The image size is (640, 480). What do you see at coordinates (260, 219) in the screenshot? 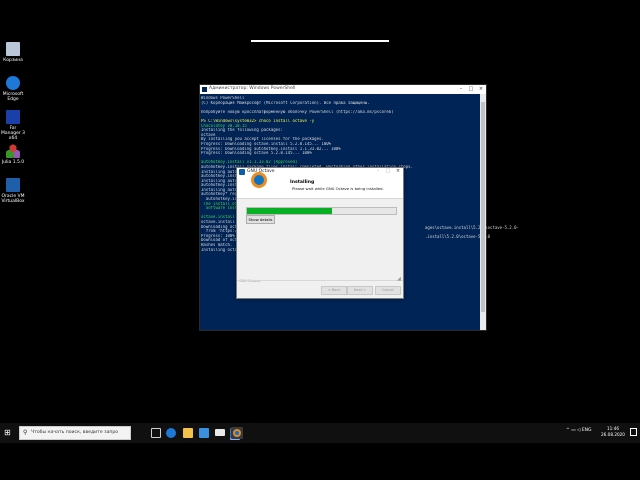
I see `show-details-button: Show details` at bounding box center [260, 219].